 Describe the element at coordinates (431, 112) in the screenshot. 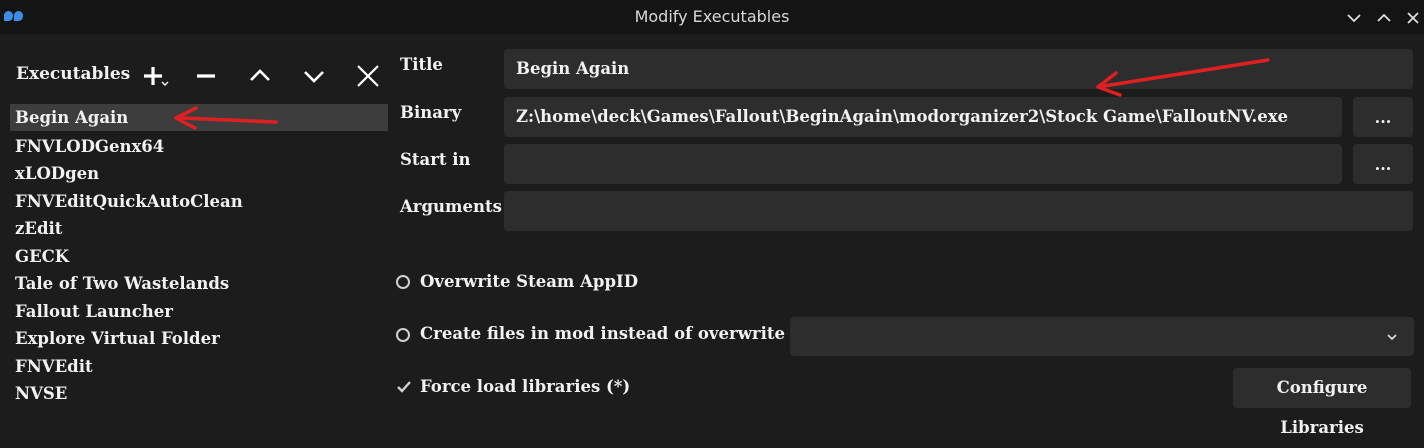

I see `binary-label: Binary` at that location.